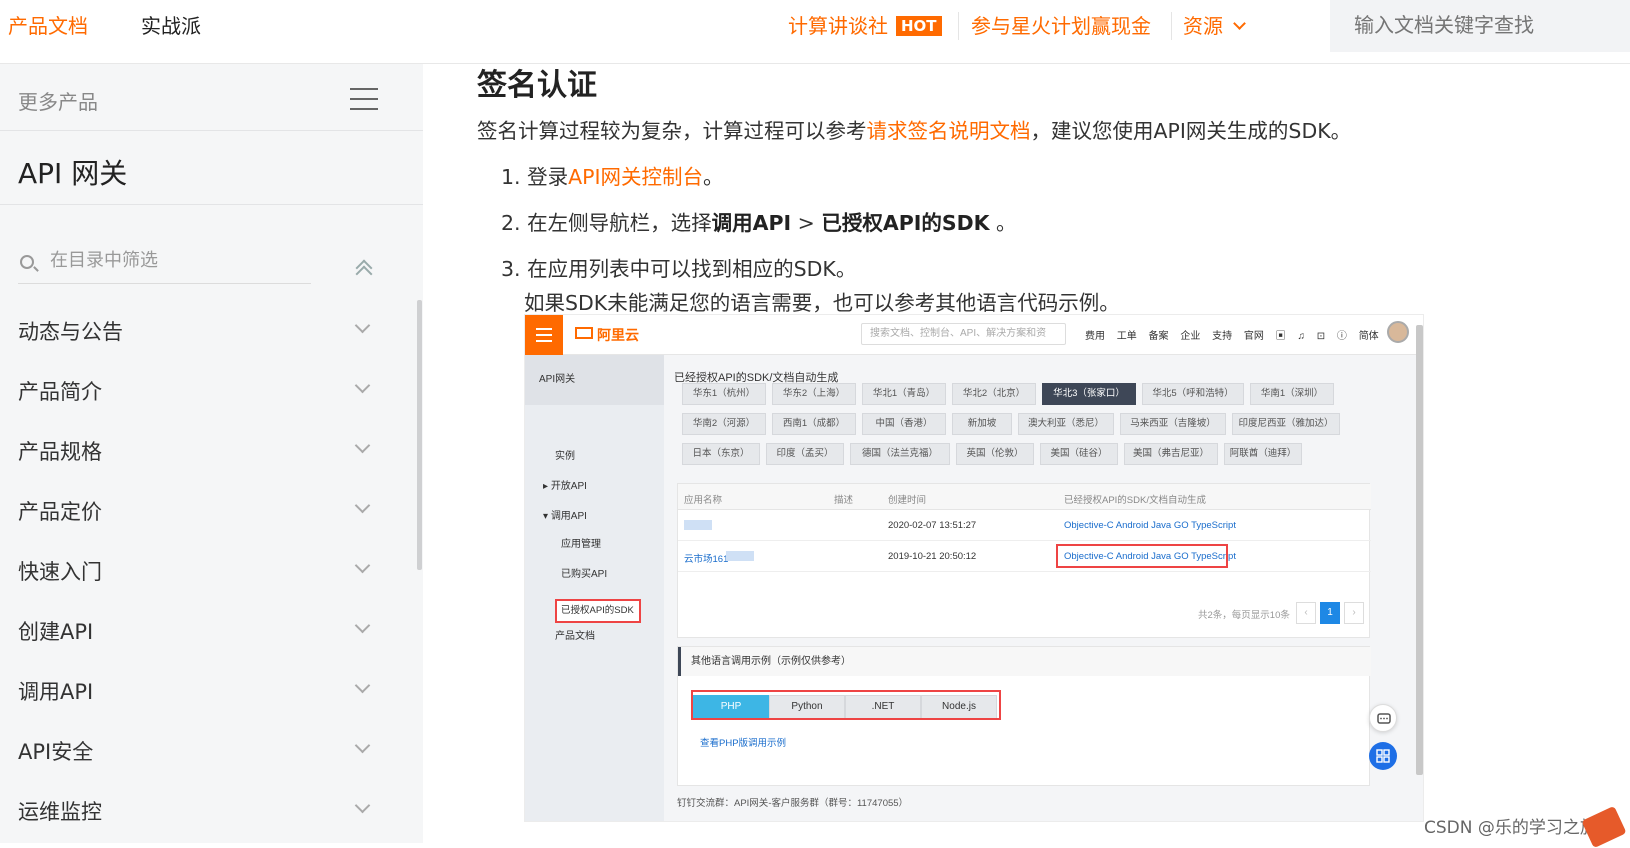  What do you see at coordinates (200, 510) in the screenshot?
I see `sidebar-item: 产品定价` at bounding box center [200, 510].